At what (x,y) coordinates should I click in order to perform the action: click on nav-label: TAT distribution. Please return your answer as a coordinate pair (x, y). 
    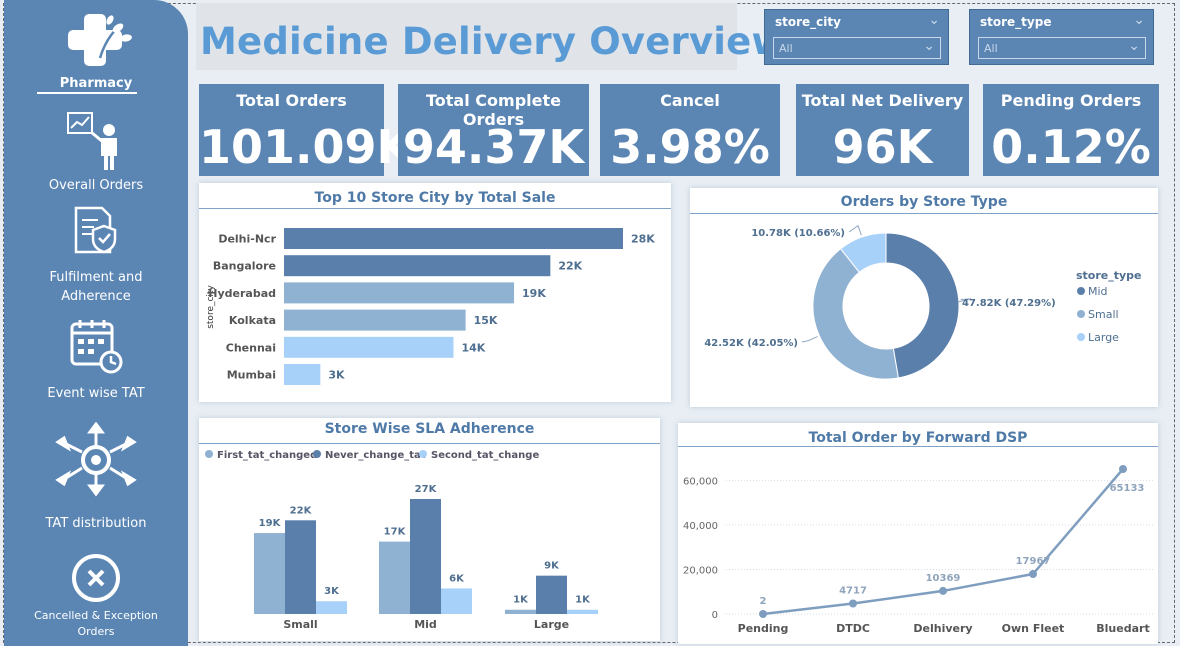
    Looking at the image, I should click on (96, 523).